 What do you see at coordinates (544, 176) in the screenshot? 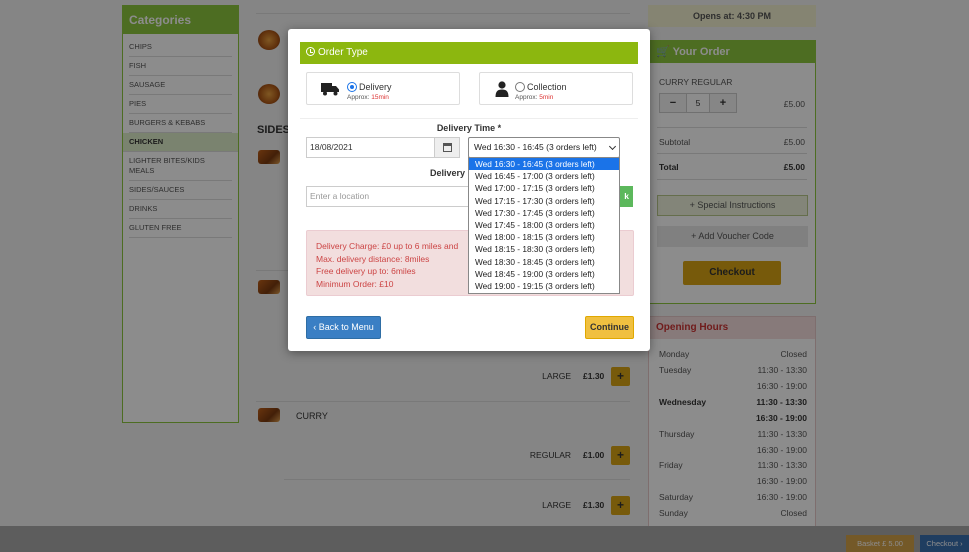
I see `time-option: Wed 16:45 - 17:00 (3 orders left)` at bounding box center [544, 176].